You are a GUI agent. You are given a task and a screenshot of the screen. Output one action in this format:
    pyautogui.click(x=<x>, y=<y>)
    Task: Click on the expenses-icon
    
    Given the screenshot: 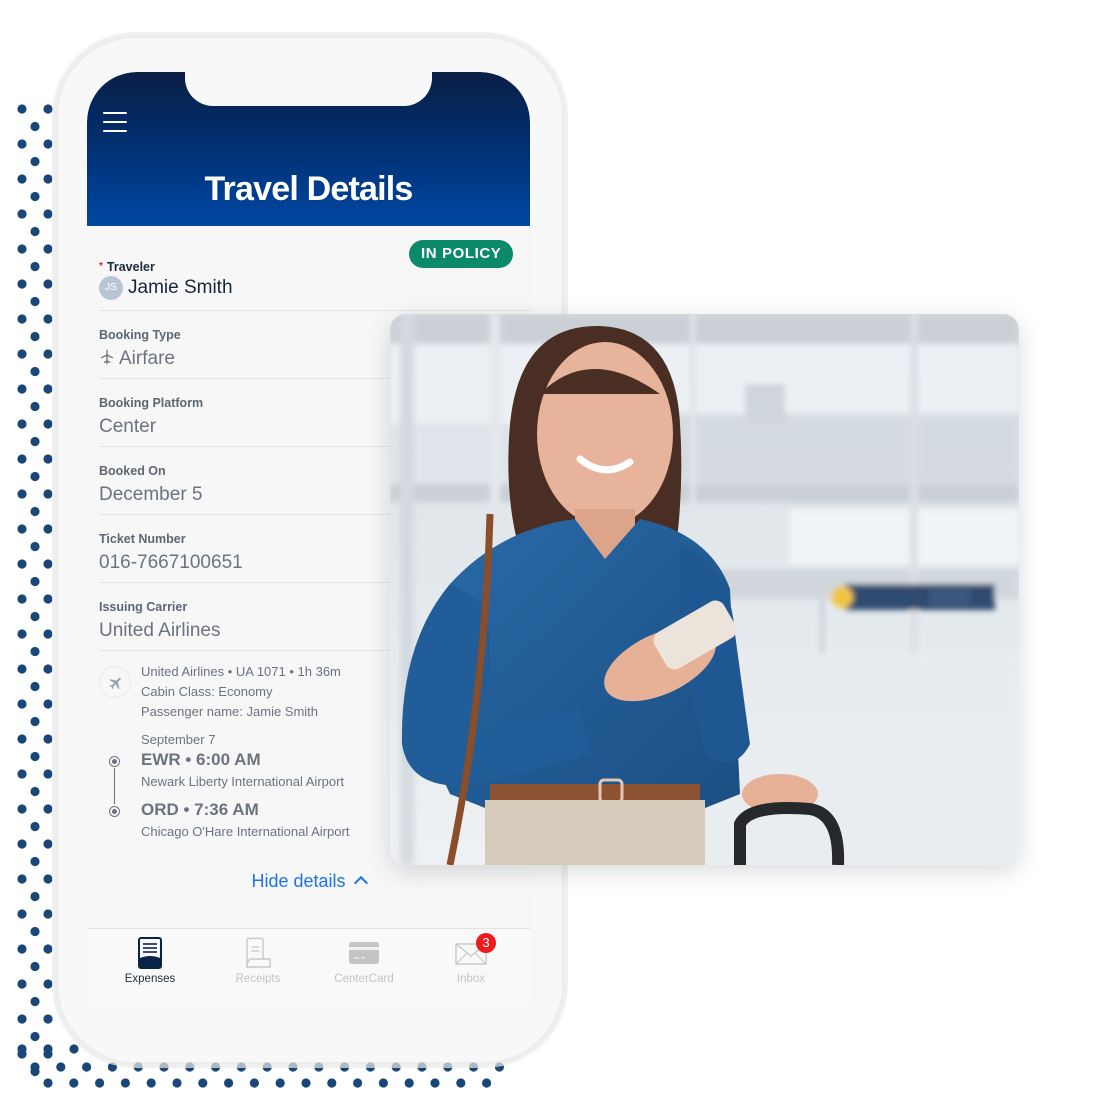 What is the action you would take?
    pyautogui.click(x=150, y=952)
    